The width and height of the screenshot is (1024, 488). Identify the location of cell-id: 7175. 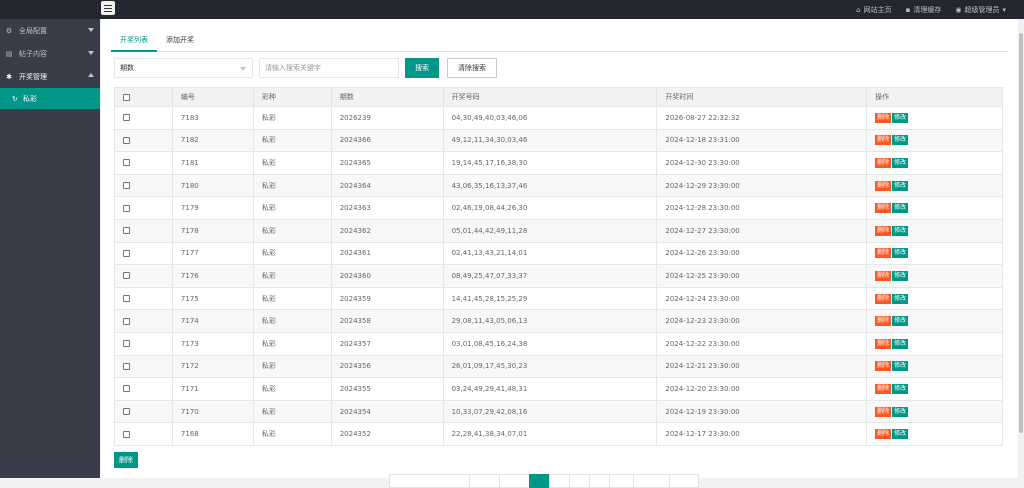
(212, 298).